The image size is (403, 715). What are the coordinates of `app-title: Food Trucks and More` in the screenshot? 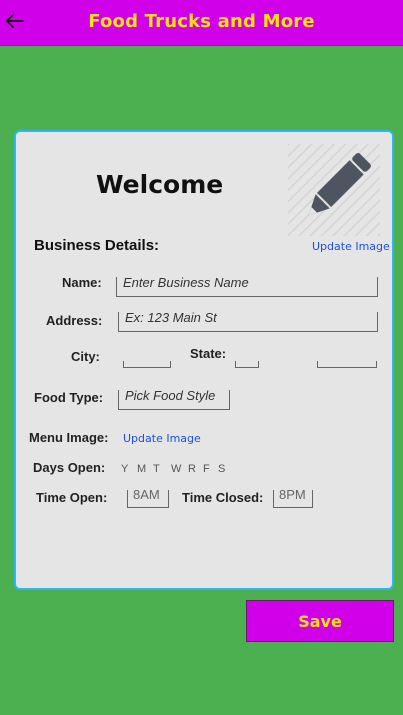 It's located at (201, 21).